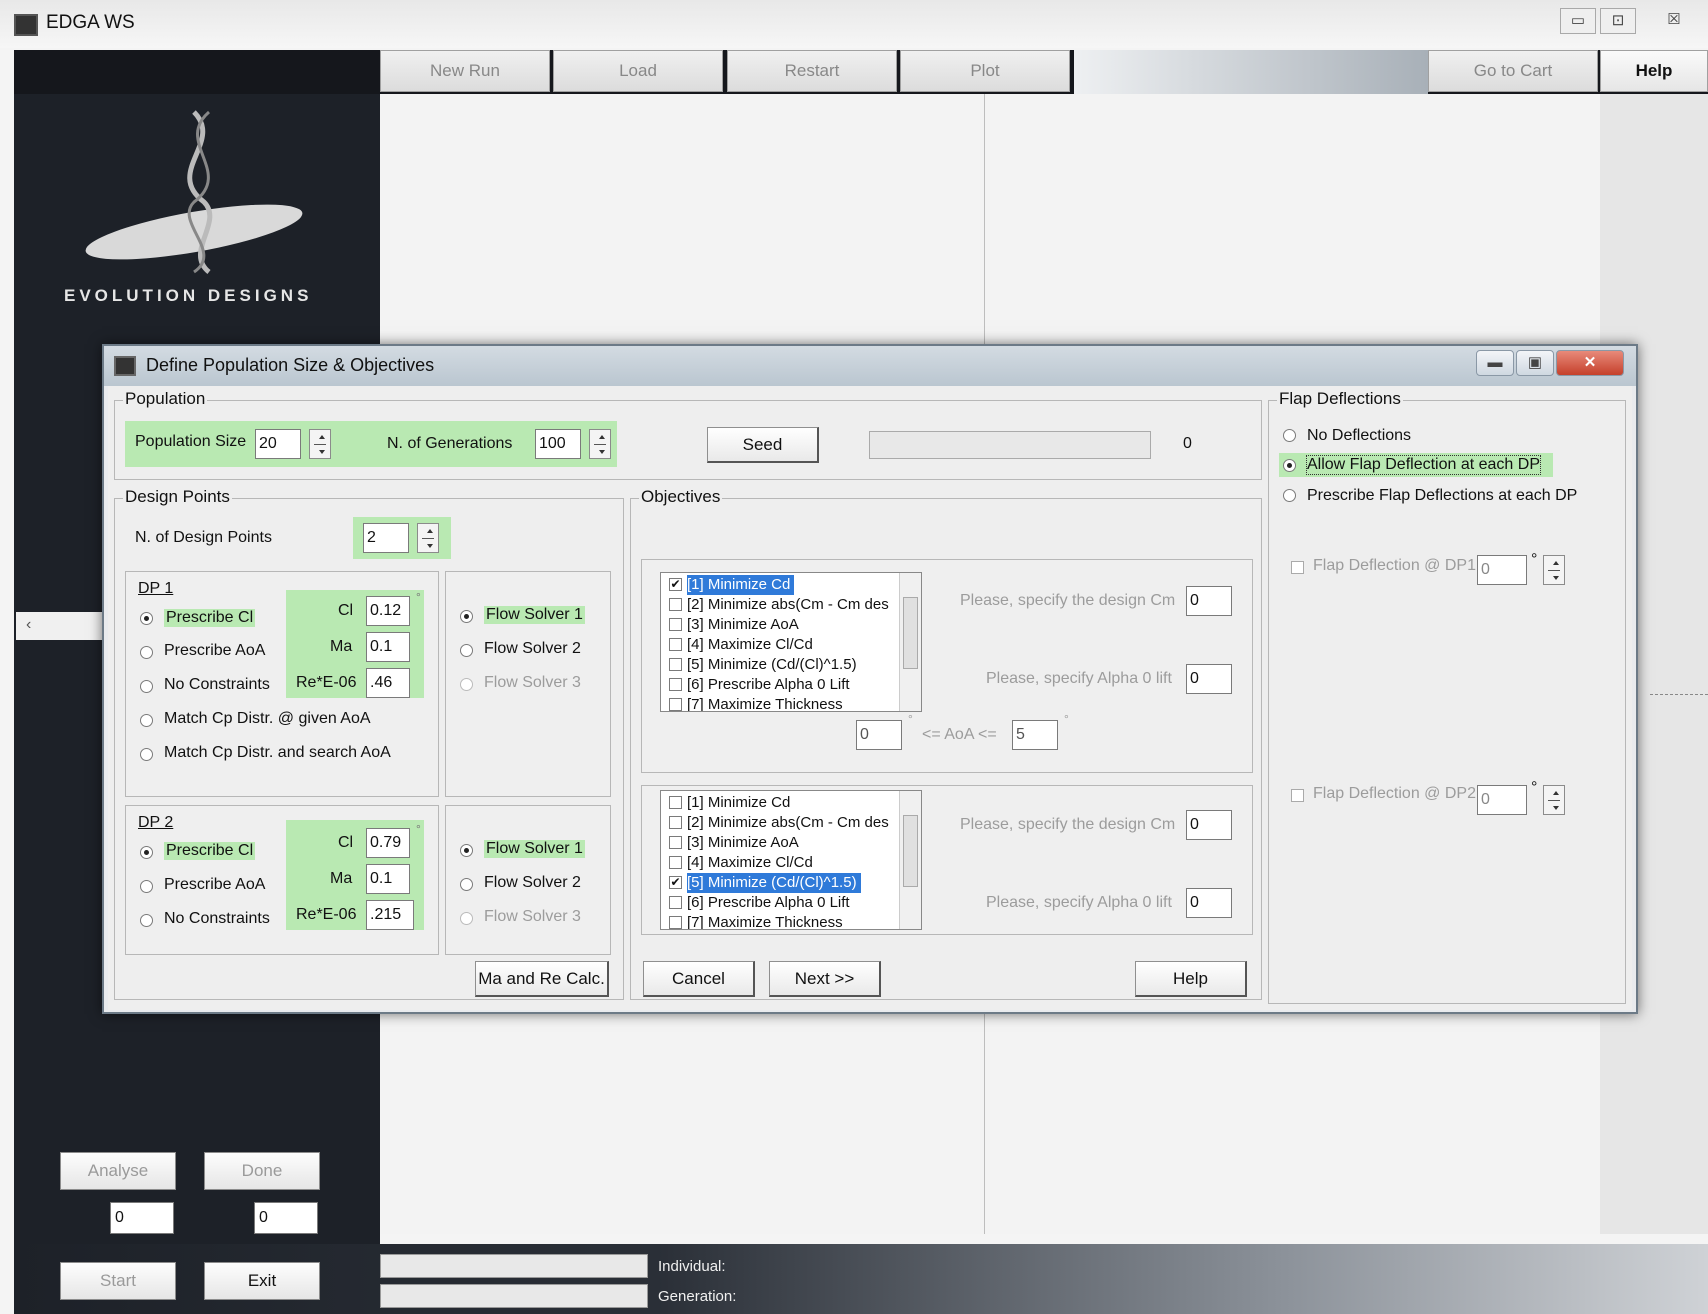 The image size is (1708, 1314). I want to click on minimize-button: ▭, so click(1578, 21).